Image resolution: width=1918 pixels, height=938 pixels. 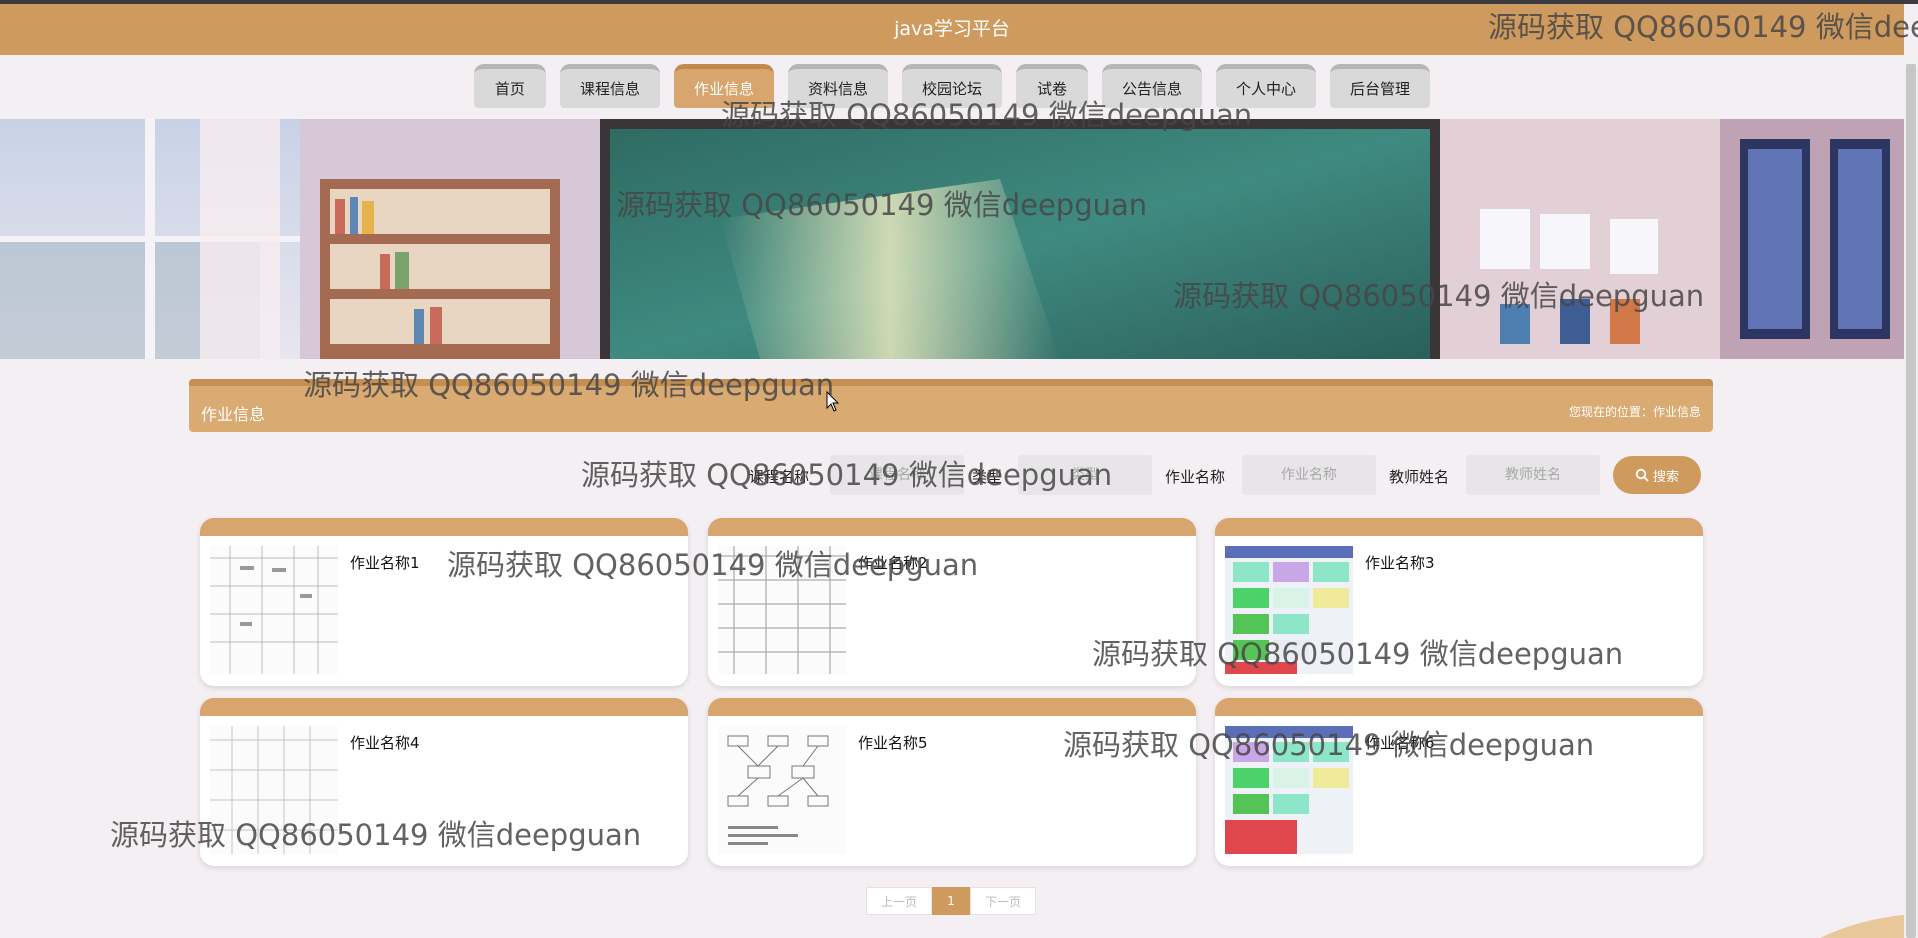 What do you see at coordinates (1459, 602) in the screenshot?
I see `homework-card: 作业名称3` at bounding box center [1459, 602].